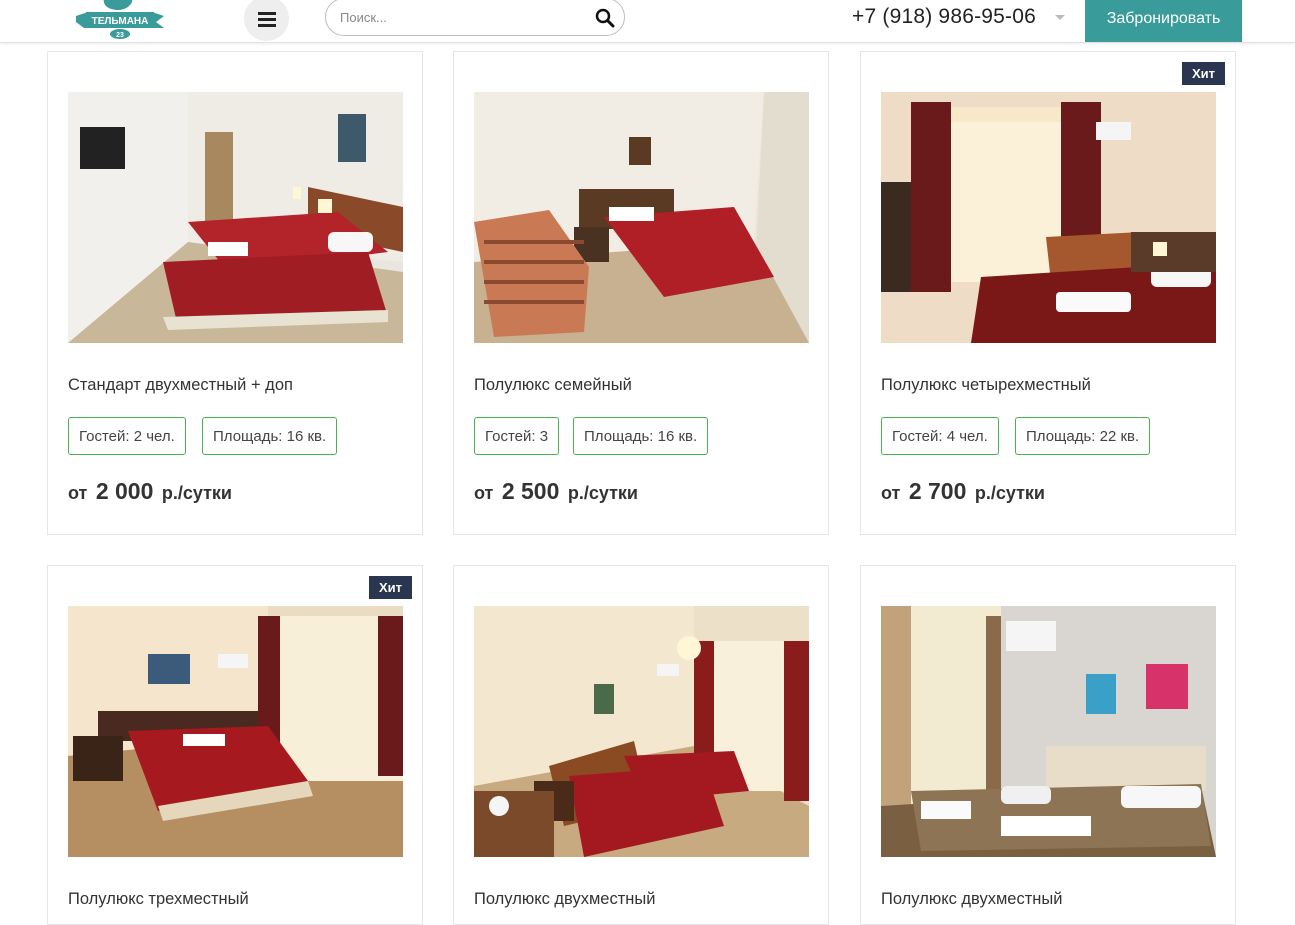  Describe the element at coordinates (517, 436) in the screenshot. I see `guests-tag: Гостей: 3` at that location.